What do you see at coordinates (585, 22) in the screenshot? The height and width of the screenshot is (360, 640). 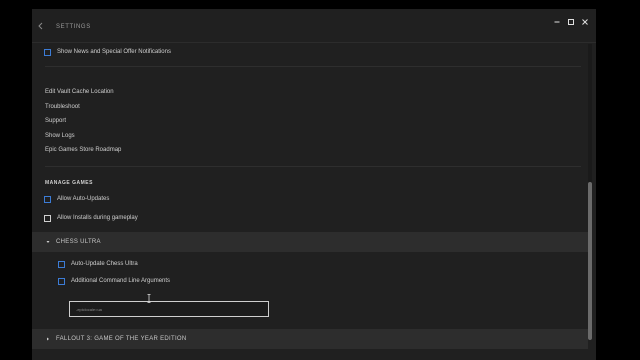 I see `close-icon` at bounding box center [585, 22].